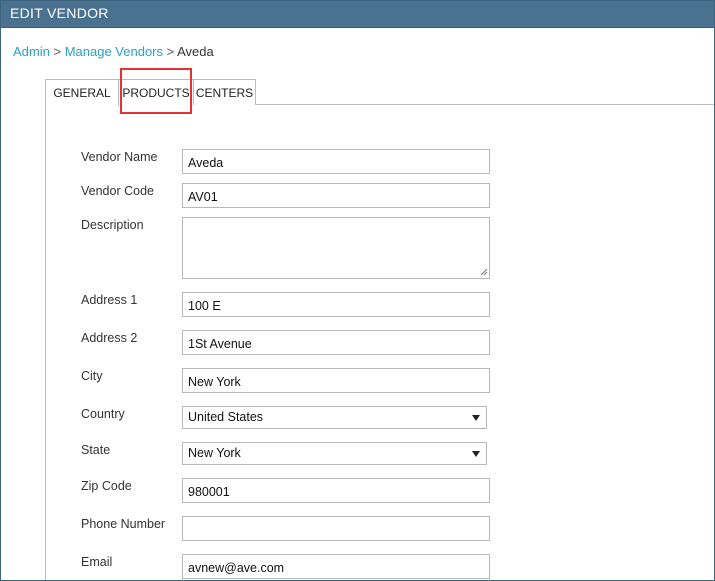  What do you see at coordinates (334, 453) in the screenshot?
I see `state-select: New York` at bounding box center [334, 453].